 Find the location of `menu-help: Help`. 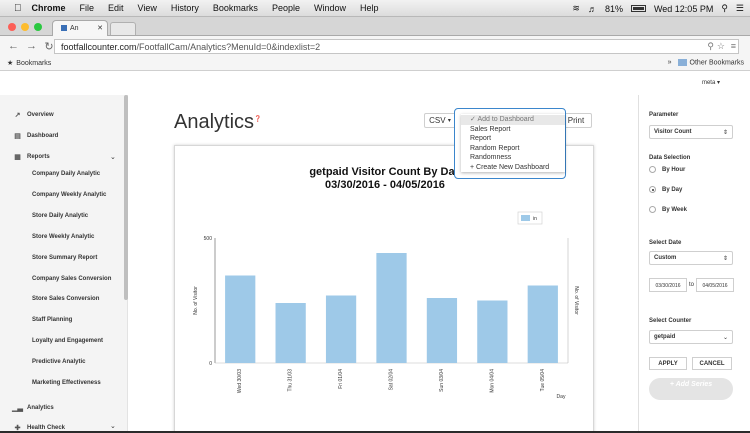

menu-help: Help is located at coordinates (369, 8).